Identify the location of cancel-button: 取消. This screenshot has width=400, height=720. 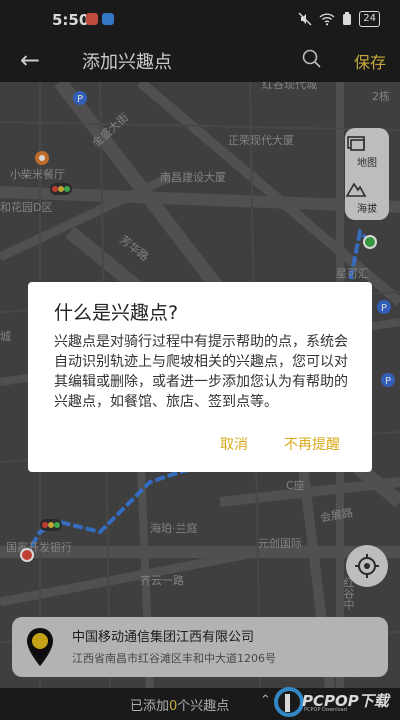
(234, 444).